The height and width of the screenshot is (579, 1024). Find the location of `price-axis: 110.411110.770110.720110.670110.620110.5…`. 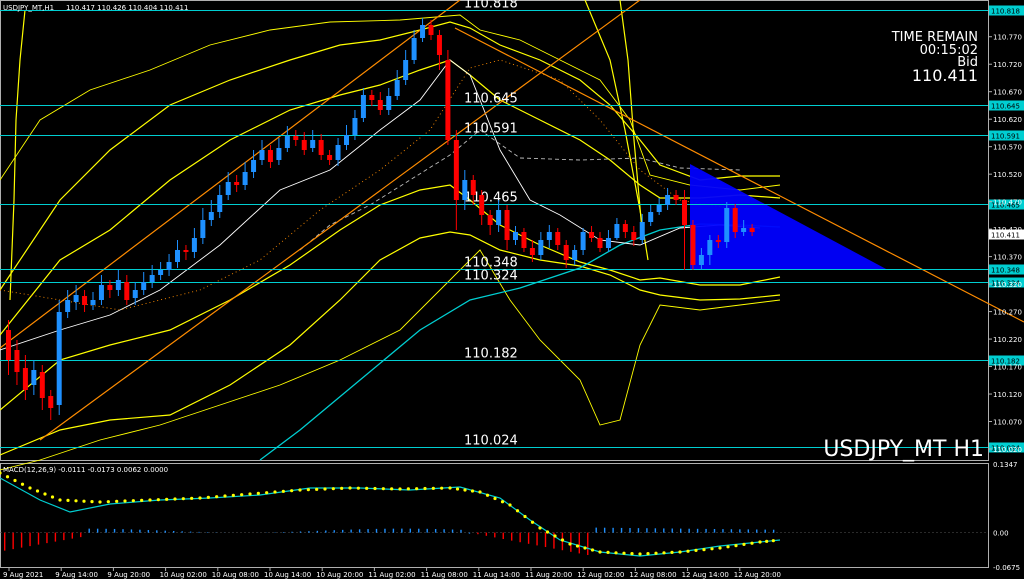

price-axis: 110.411110.770110.720110.670110.620110.5… is located at coordinates (1006, 244).